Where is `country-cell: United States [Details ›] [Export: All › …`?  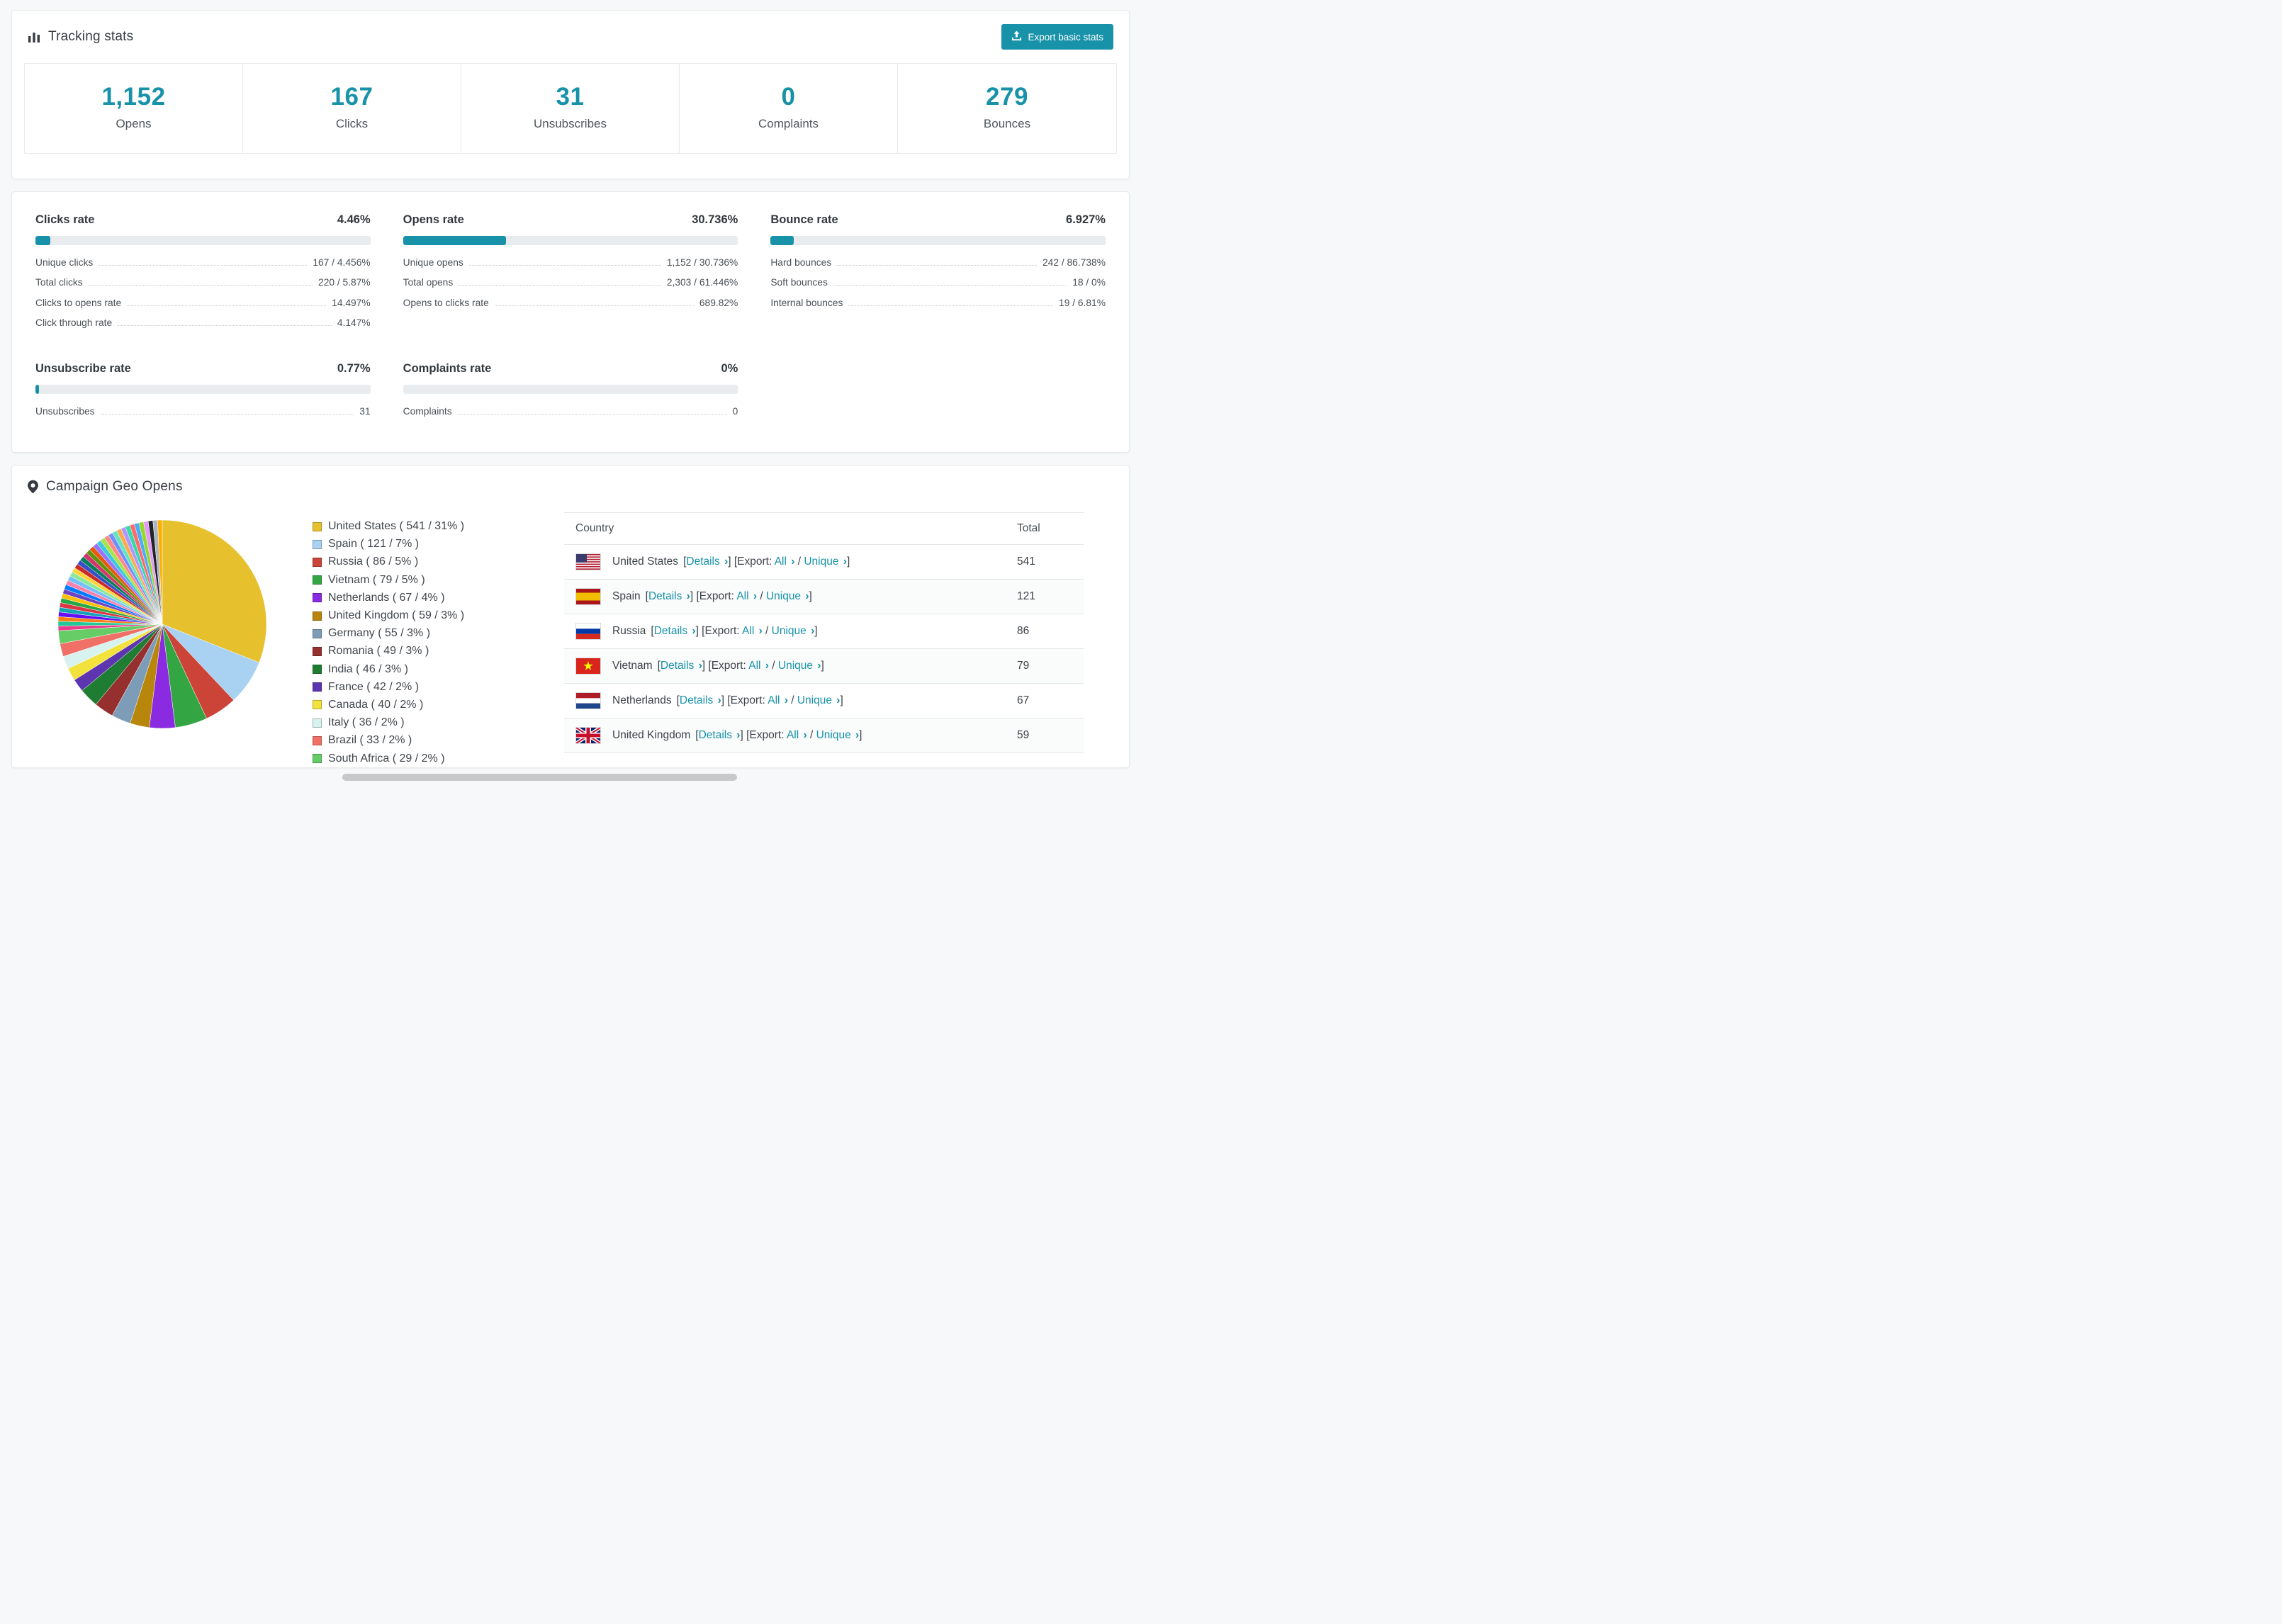
country-cell: United States [Details ›] [Export: All › … is located at coordinates (785, 562).